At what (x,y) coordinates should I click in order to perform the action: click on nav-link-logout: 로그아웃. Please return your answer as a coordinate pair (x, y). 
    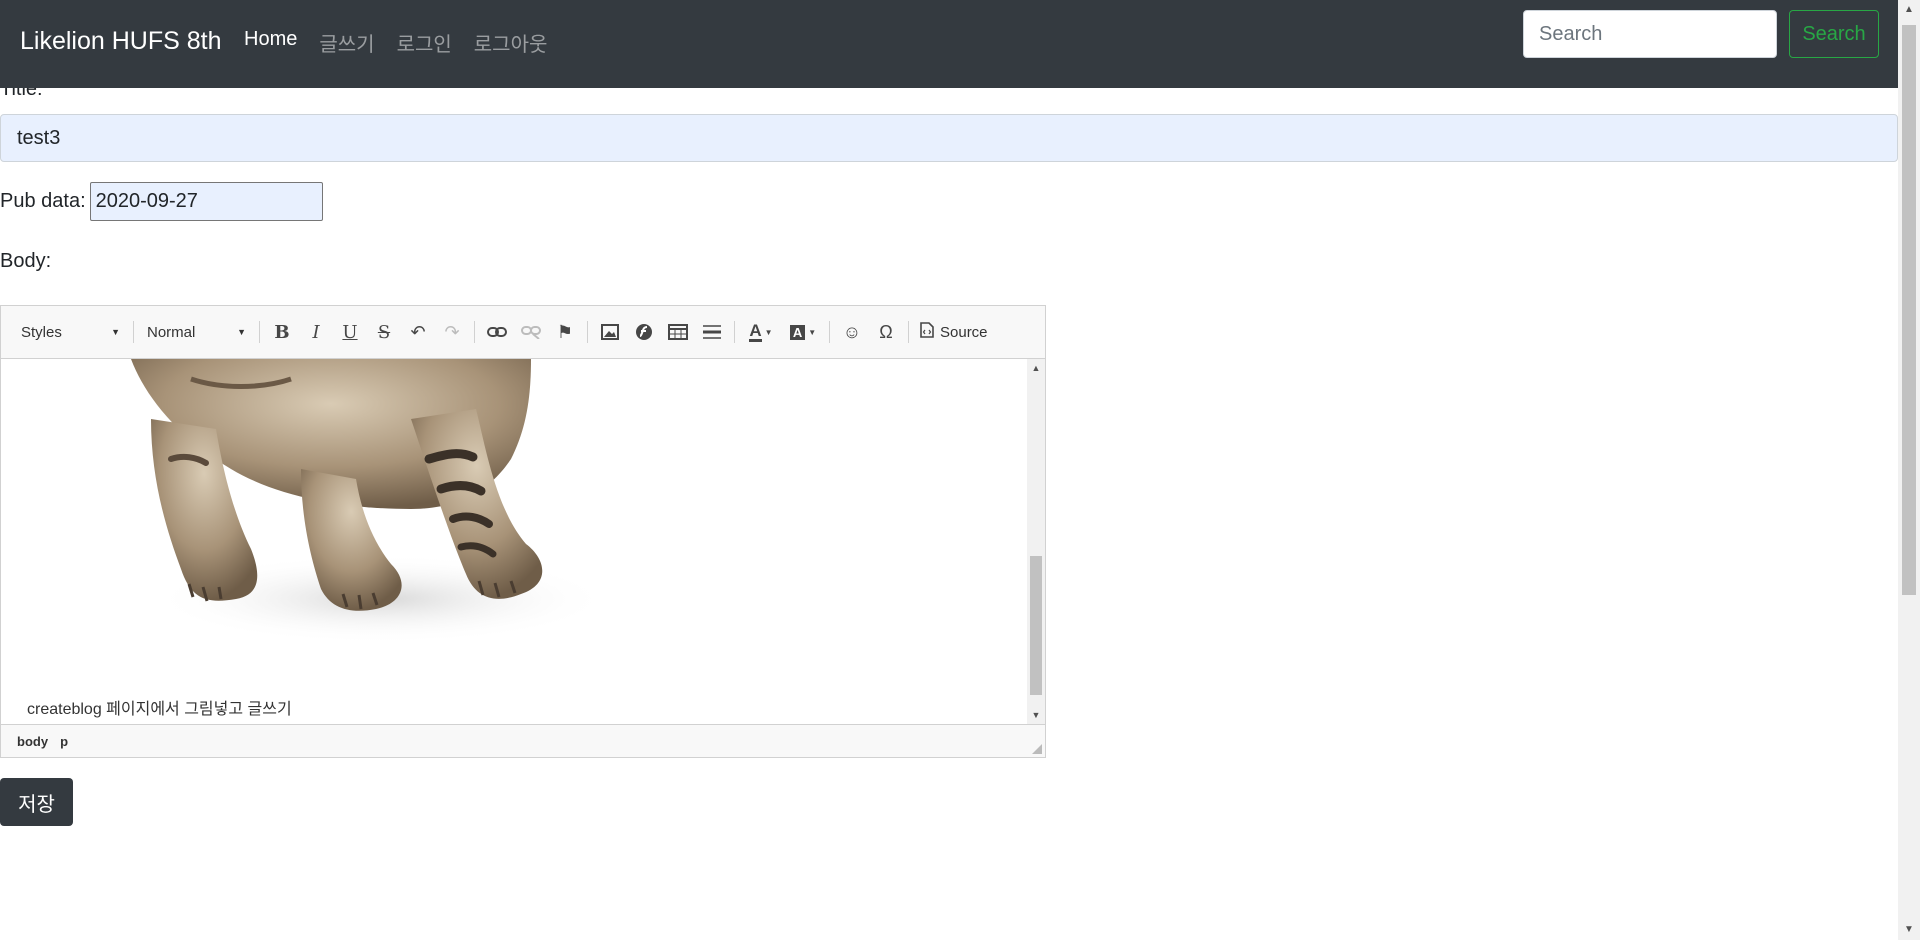
    Looking at the image, I should click on (511, 42).